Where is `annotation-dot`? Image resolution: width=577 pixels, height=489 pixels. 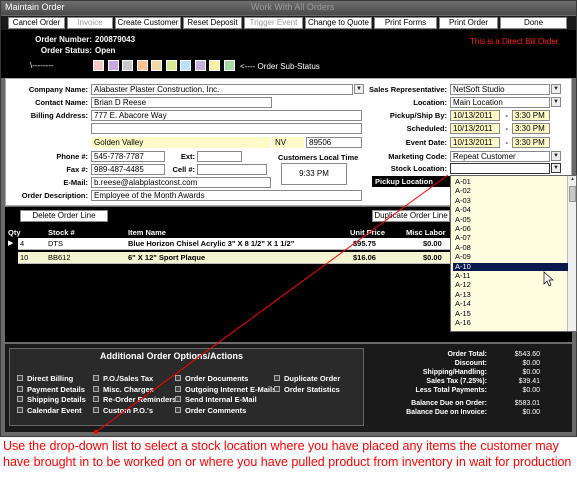
annotation-dot is located at coordinates (96, 432).